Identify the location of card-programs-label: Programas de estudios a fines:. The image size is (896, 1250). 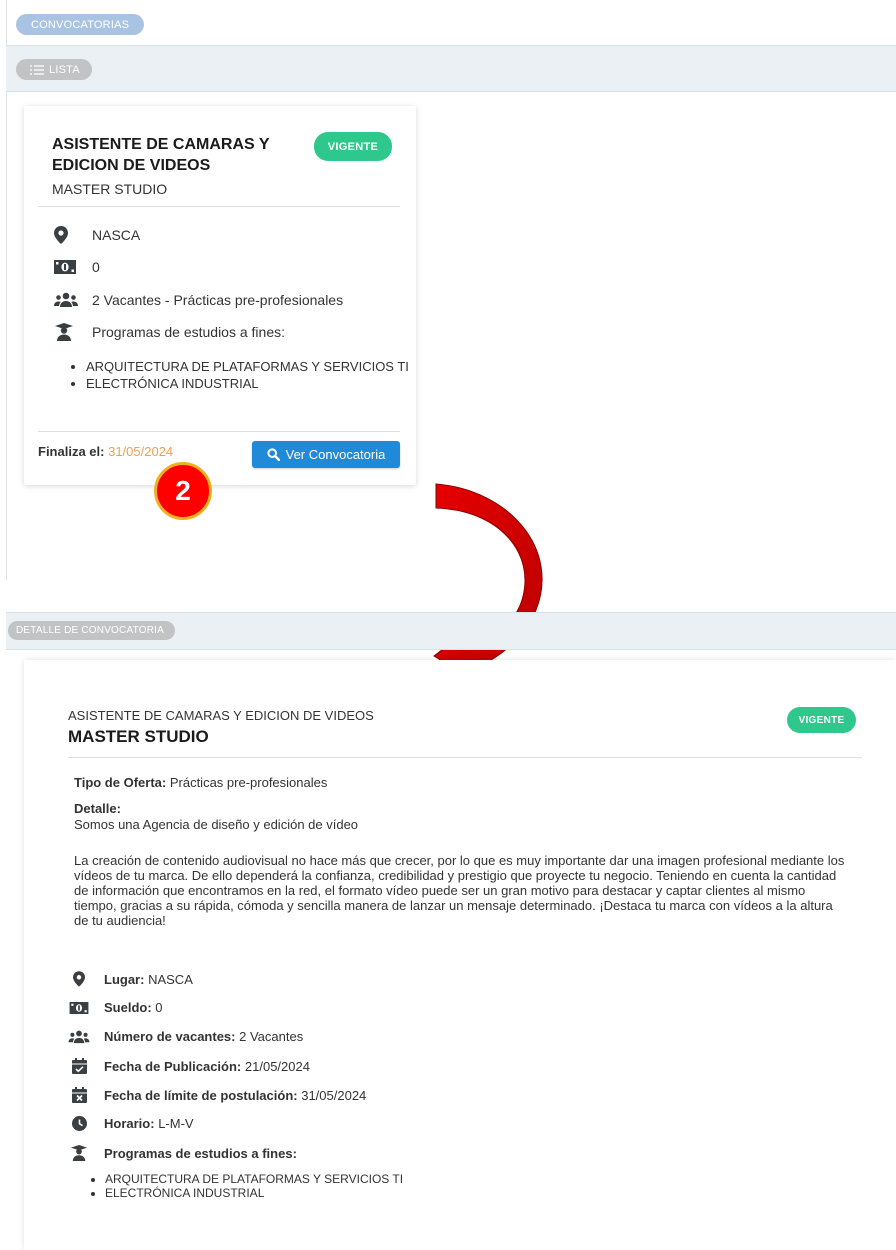
(188, 332).